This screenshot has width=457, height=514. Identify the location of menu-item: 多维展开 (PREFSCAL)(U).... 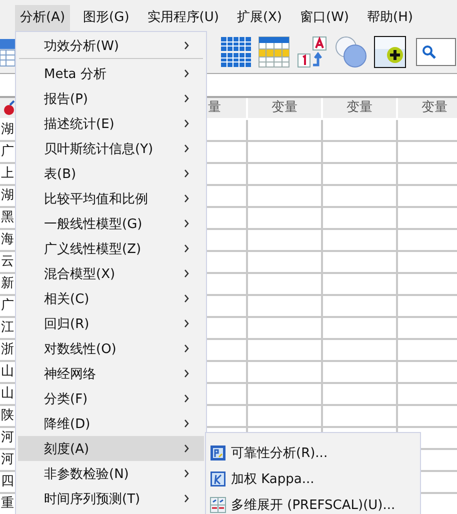
(313, 503).